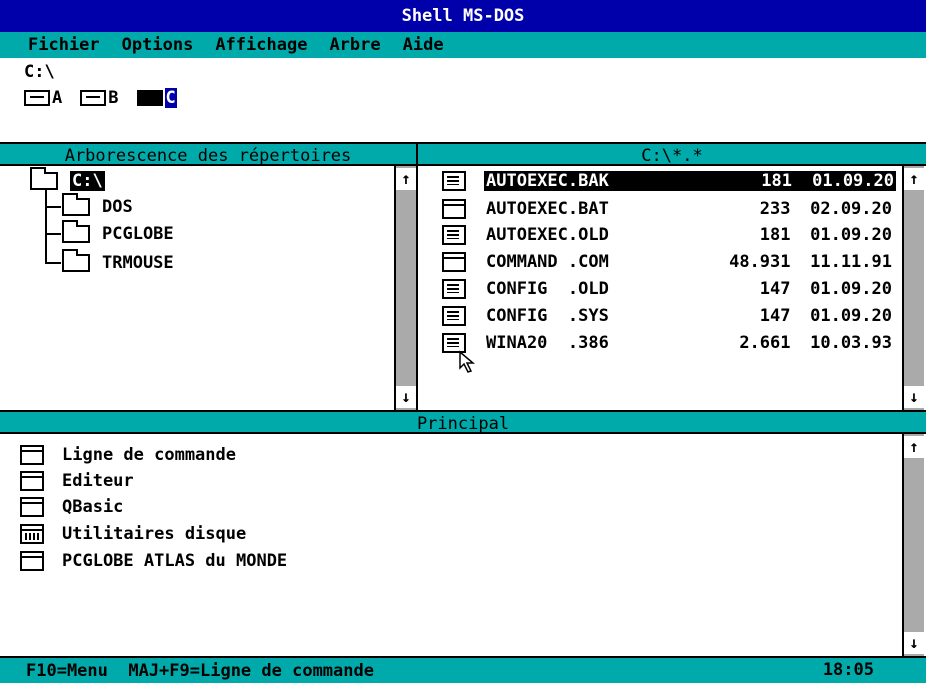 Image resolution: width=926 pixels, height=683 pixels. I want to click on program-label: Ligne de commande, so click(149, 455).